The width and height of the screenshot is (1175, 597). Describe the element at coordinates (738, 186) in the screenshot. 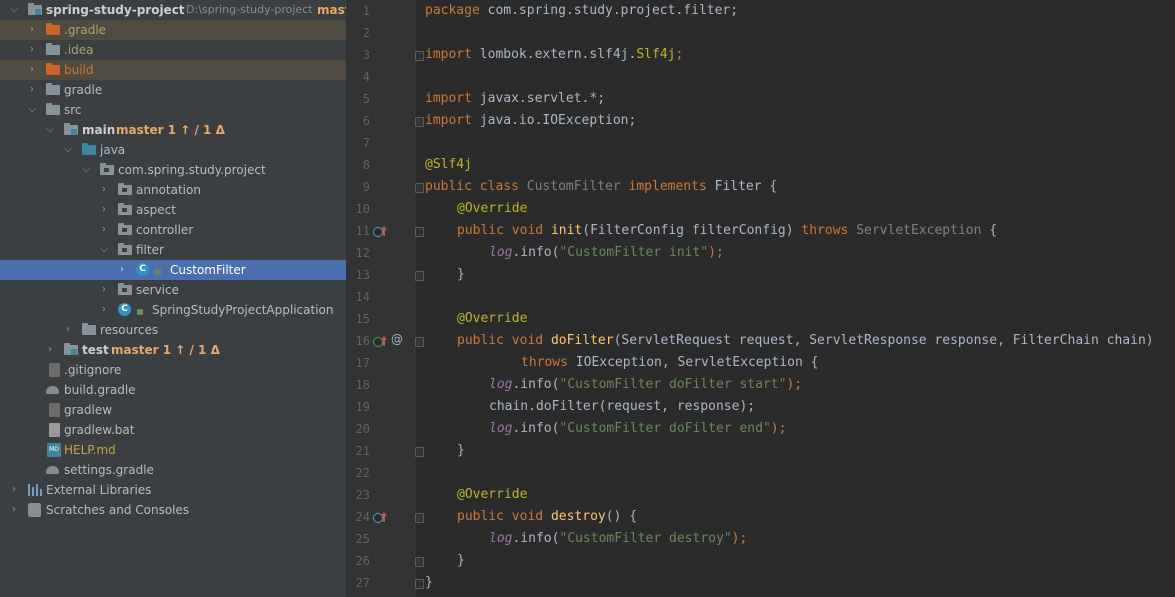

I see `interface-name: Filter` at that location.